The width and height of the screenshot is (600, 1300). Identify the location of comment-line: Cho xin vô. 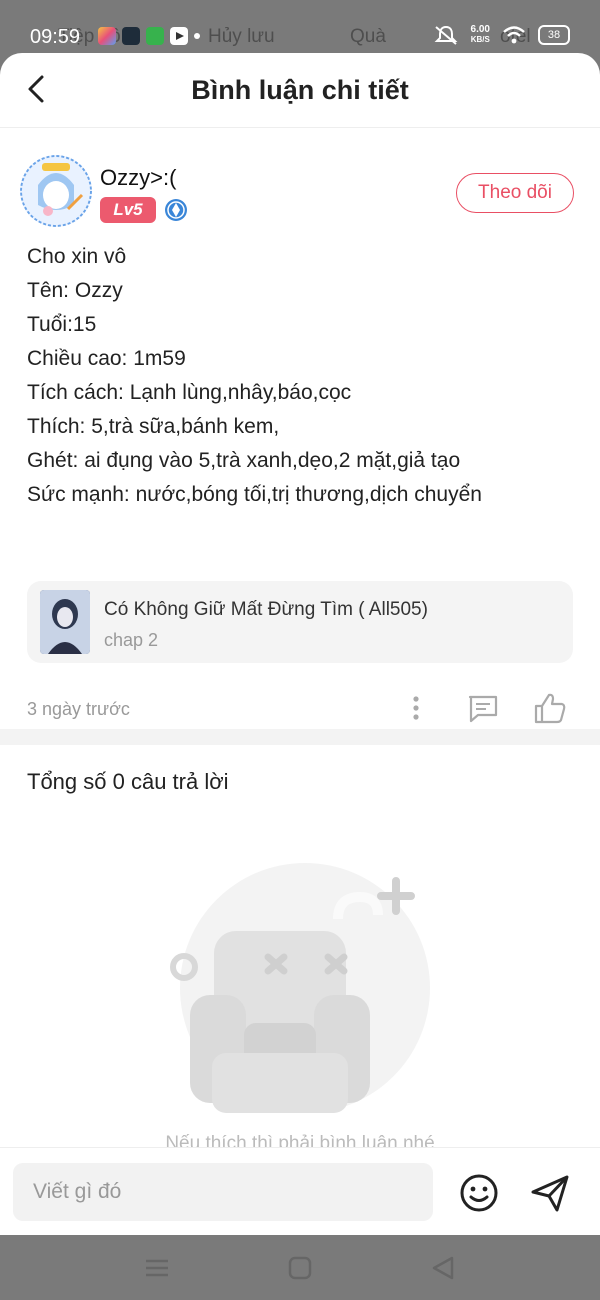
(77, 256).